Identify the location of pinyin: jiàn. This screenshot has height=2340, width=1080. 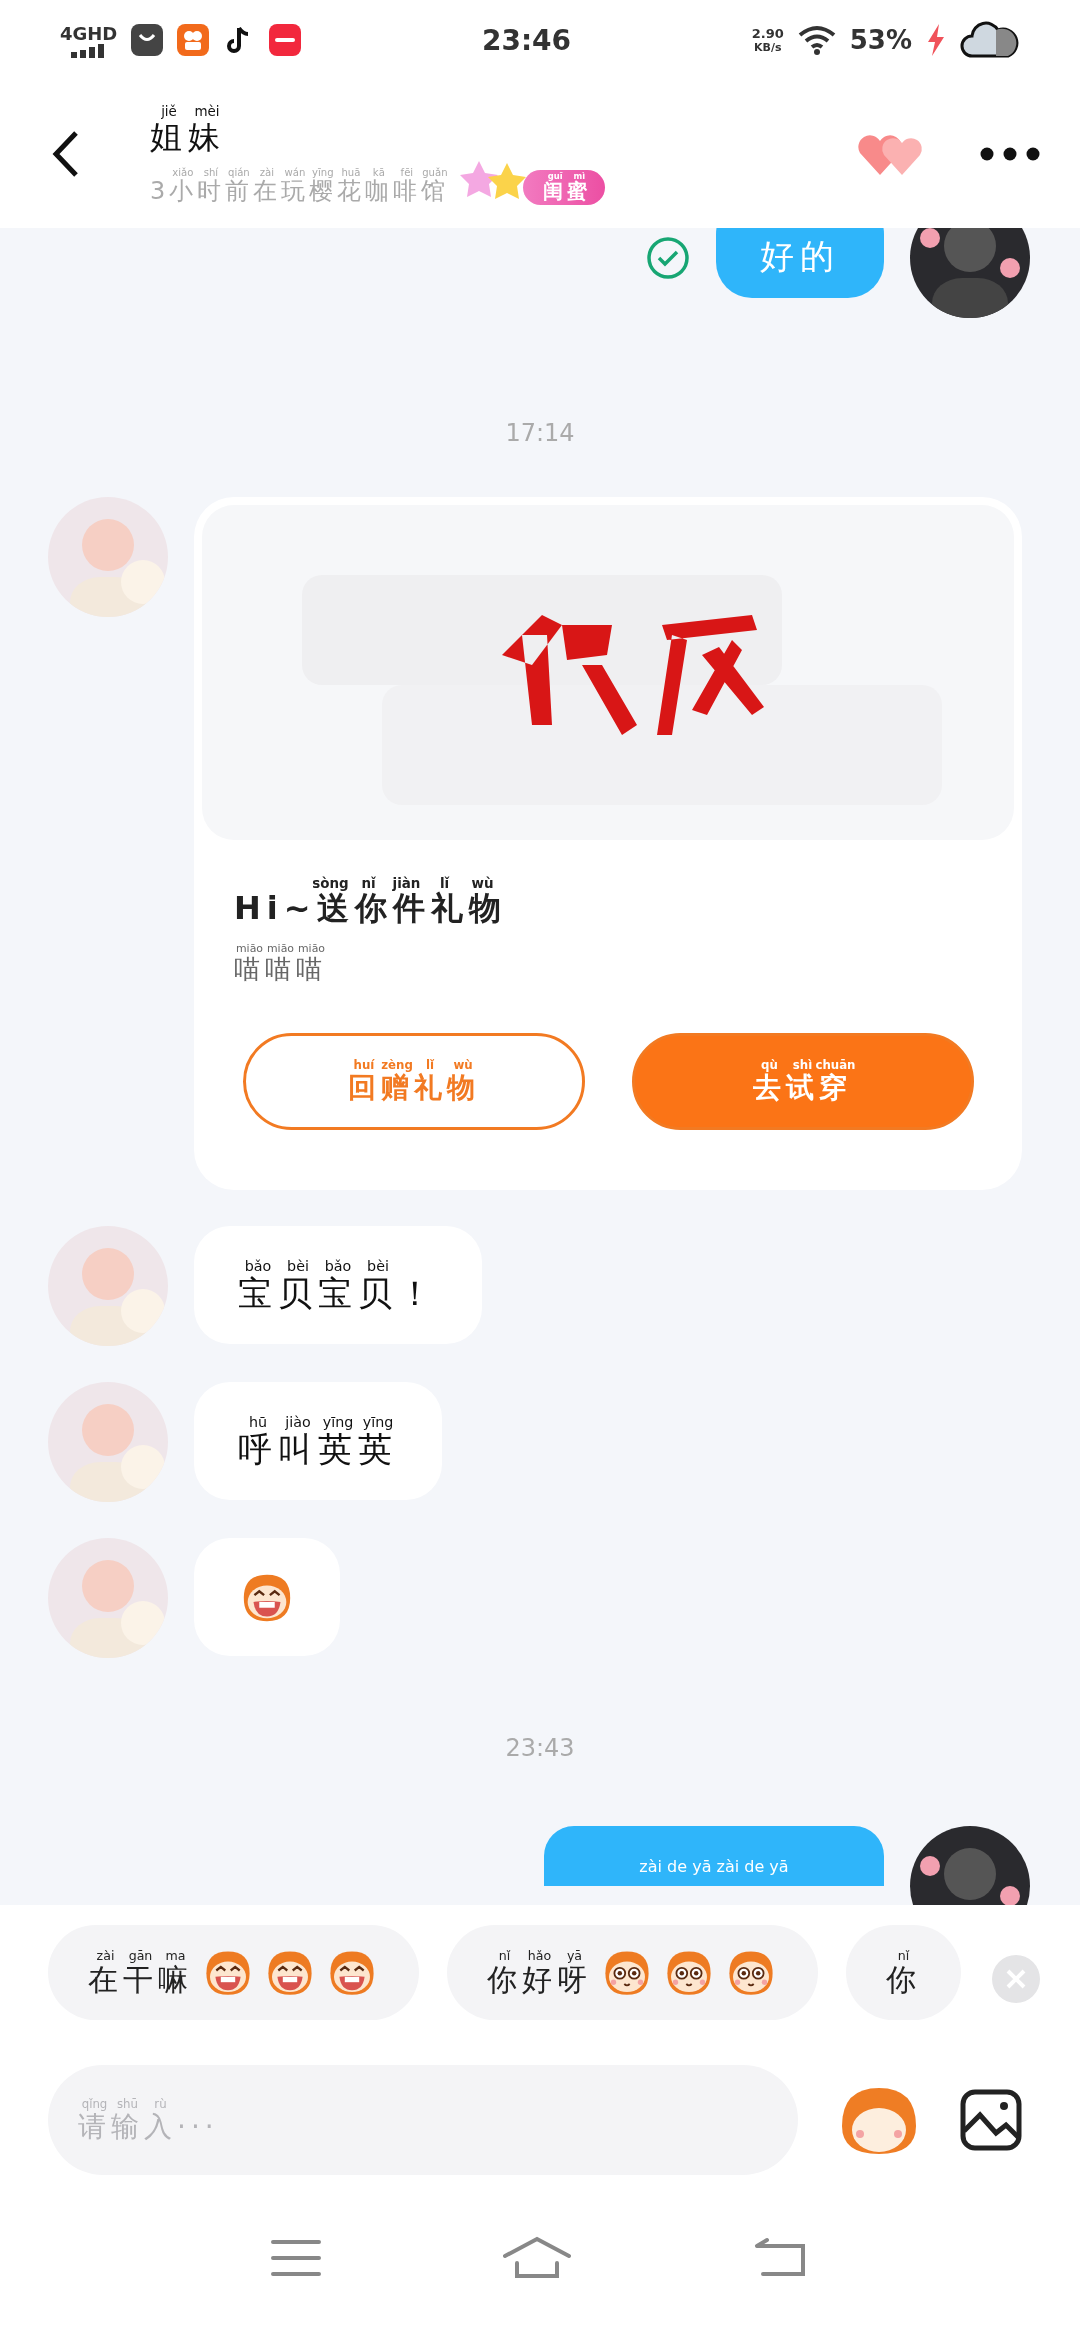
(406, 883).